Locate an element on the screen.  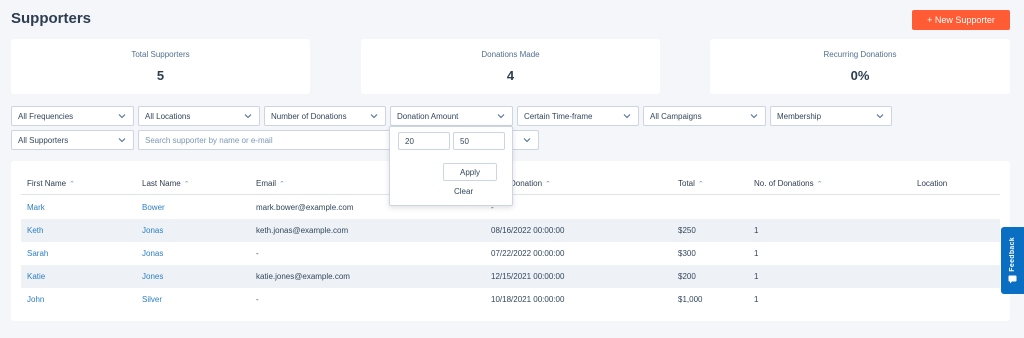
dropdown-label: All Campaigns is located at coordinates (676, 116).